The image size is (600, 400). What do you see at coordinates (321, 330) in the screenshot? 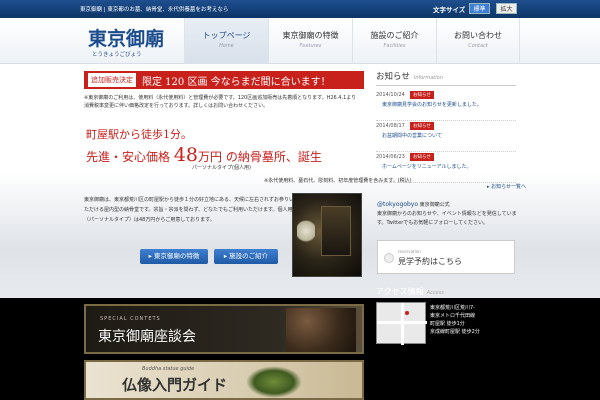
I see `monk-photo` at bounding box center [321, 330].